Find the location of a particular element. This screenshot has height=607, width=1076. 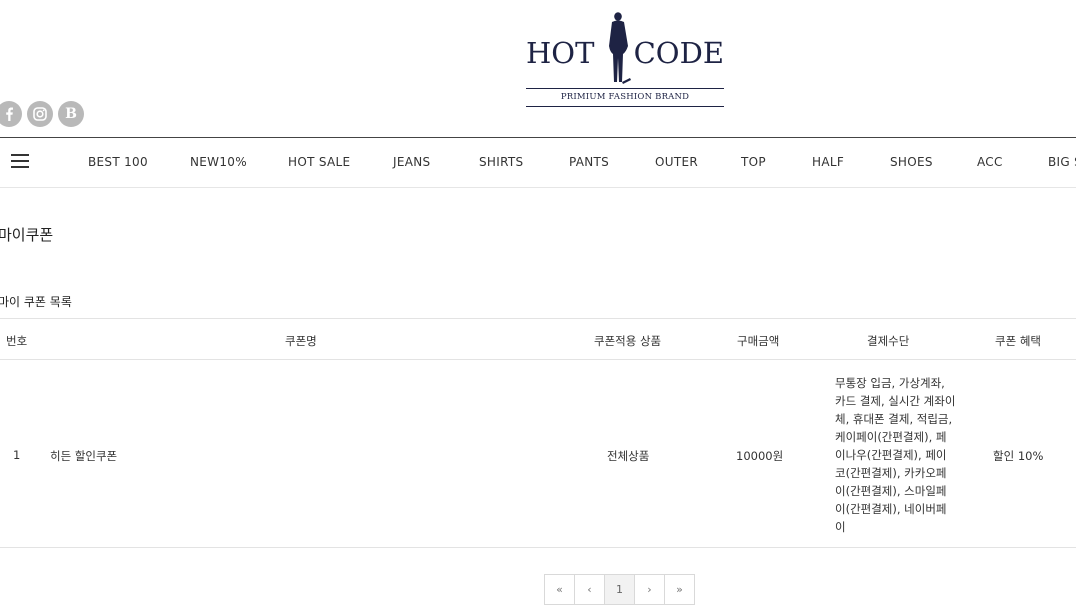

header-no: 번호 is located at coordinates (17, 341).